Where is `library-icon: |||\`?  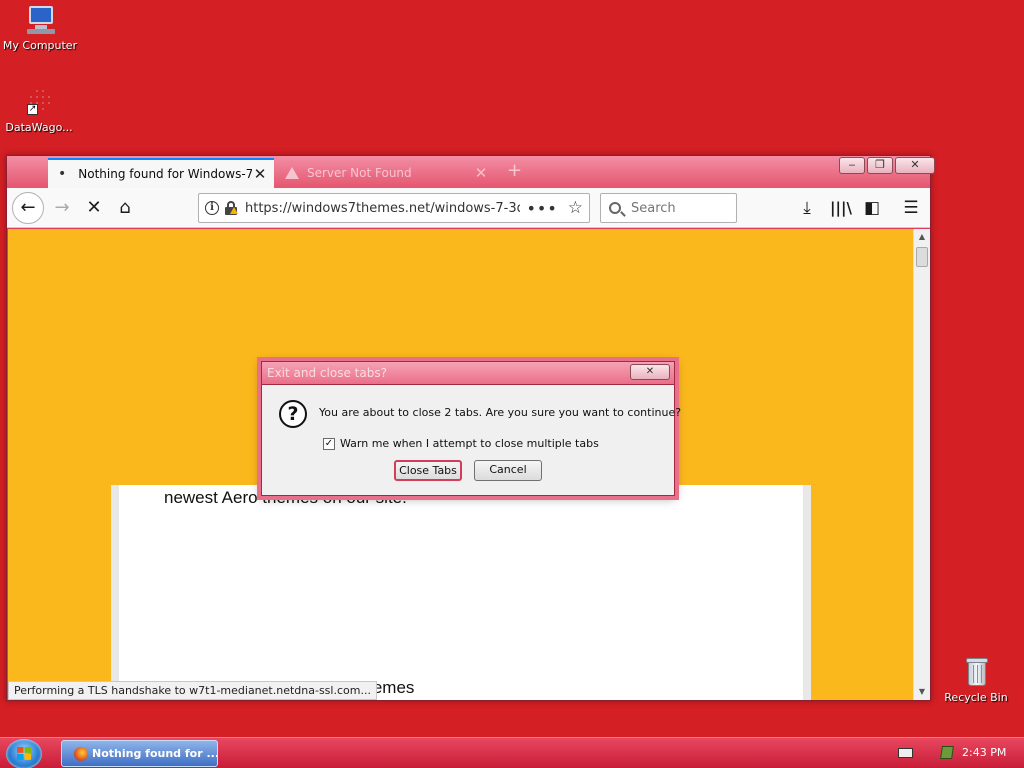 library-icon: |||\ is located at coordinates (841, 208).